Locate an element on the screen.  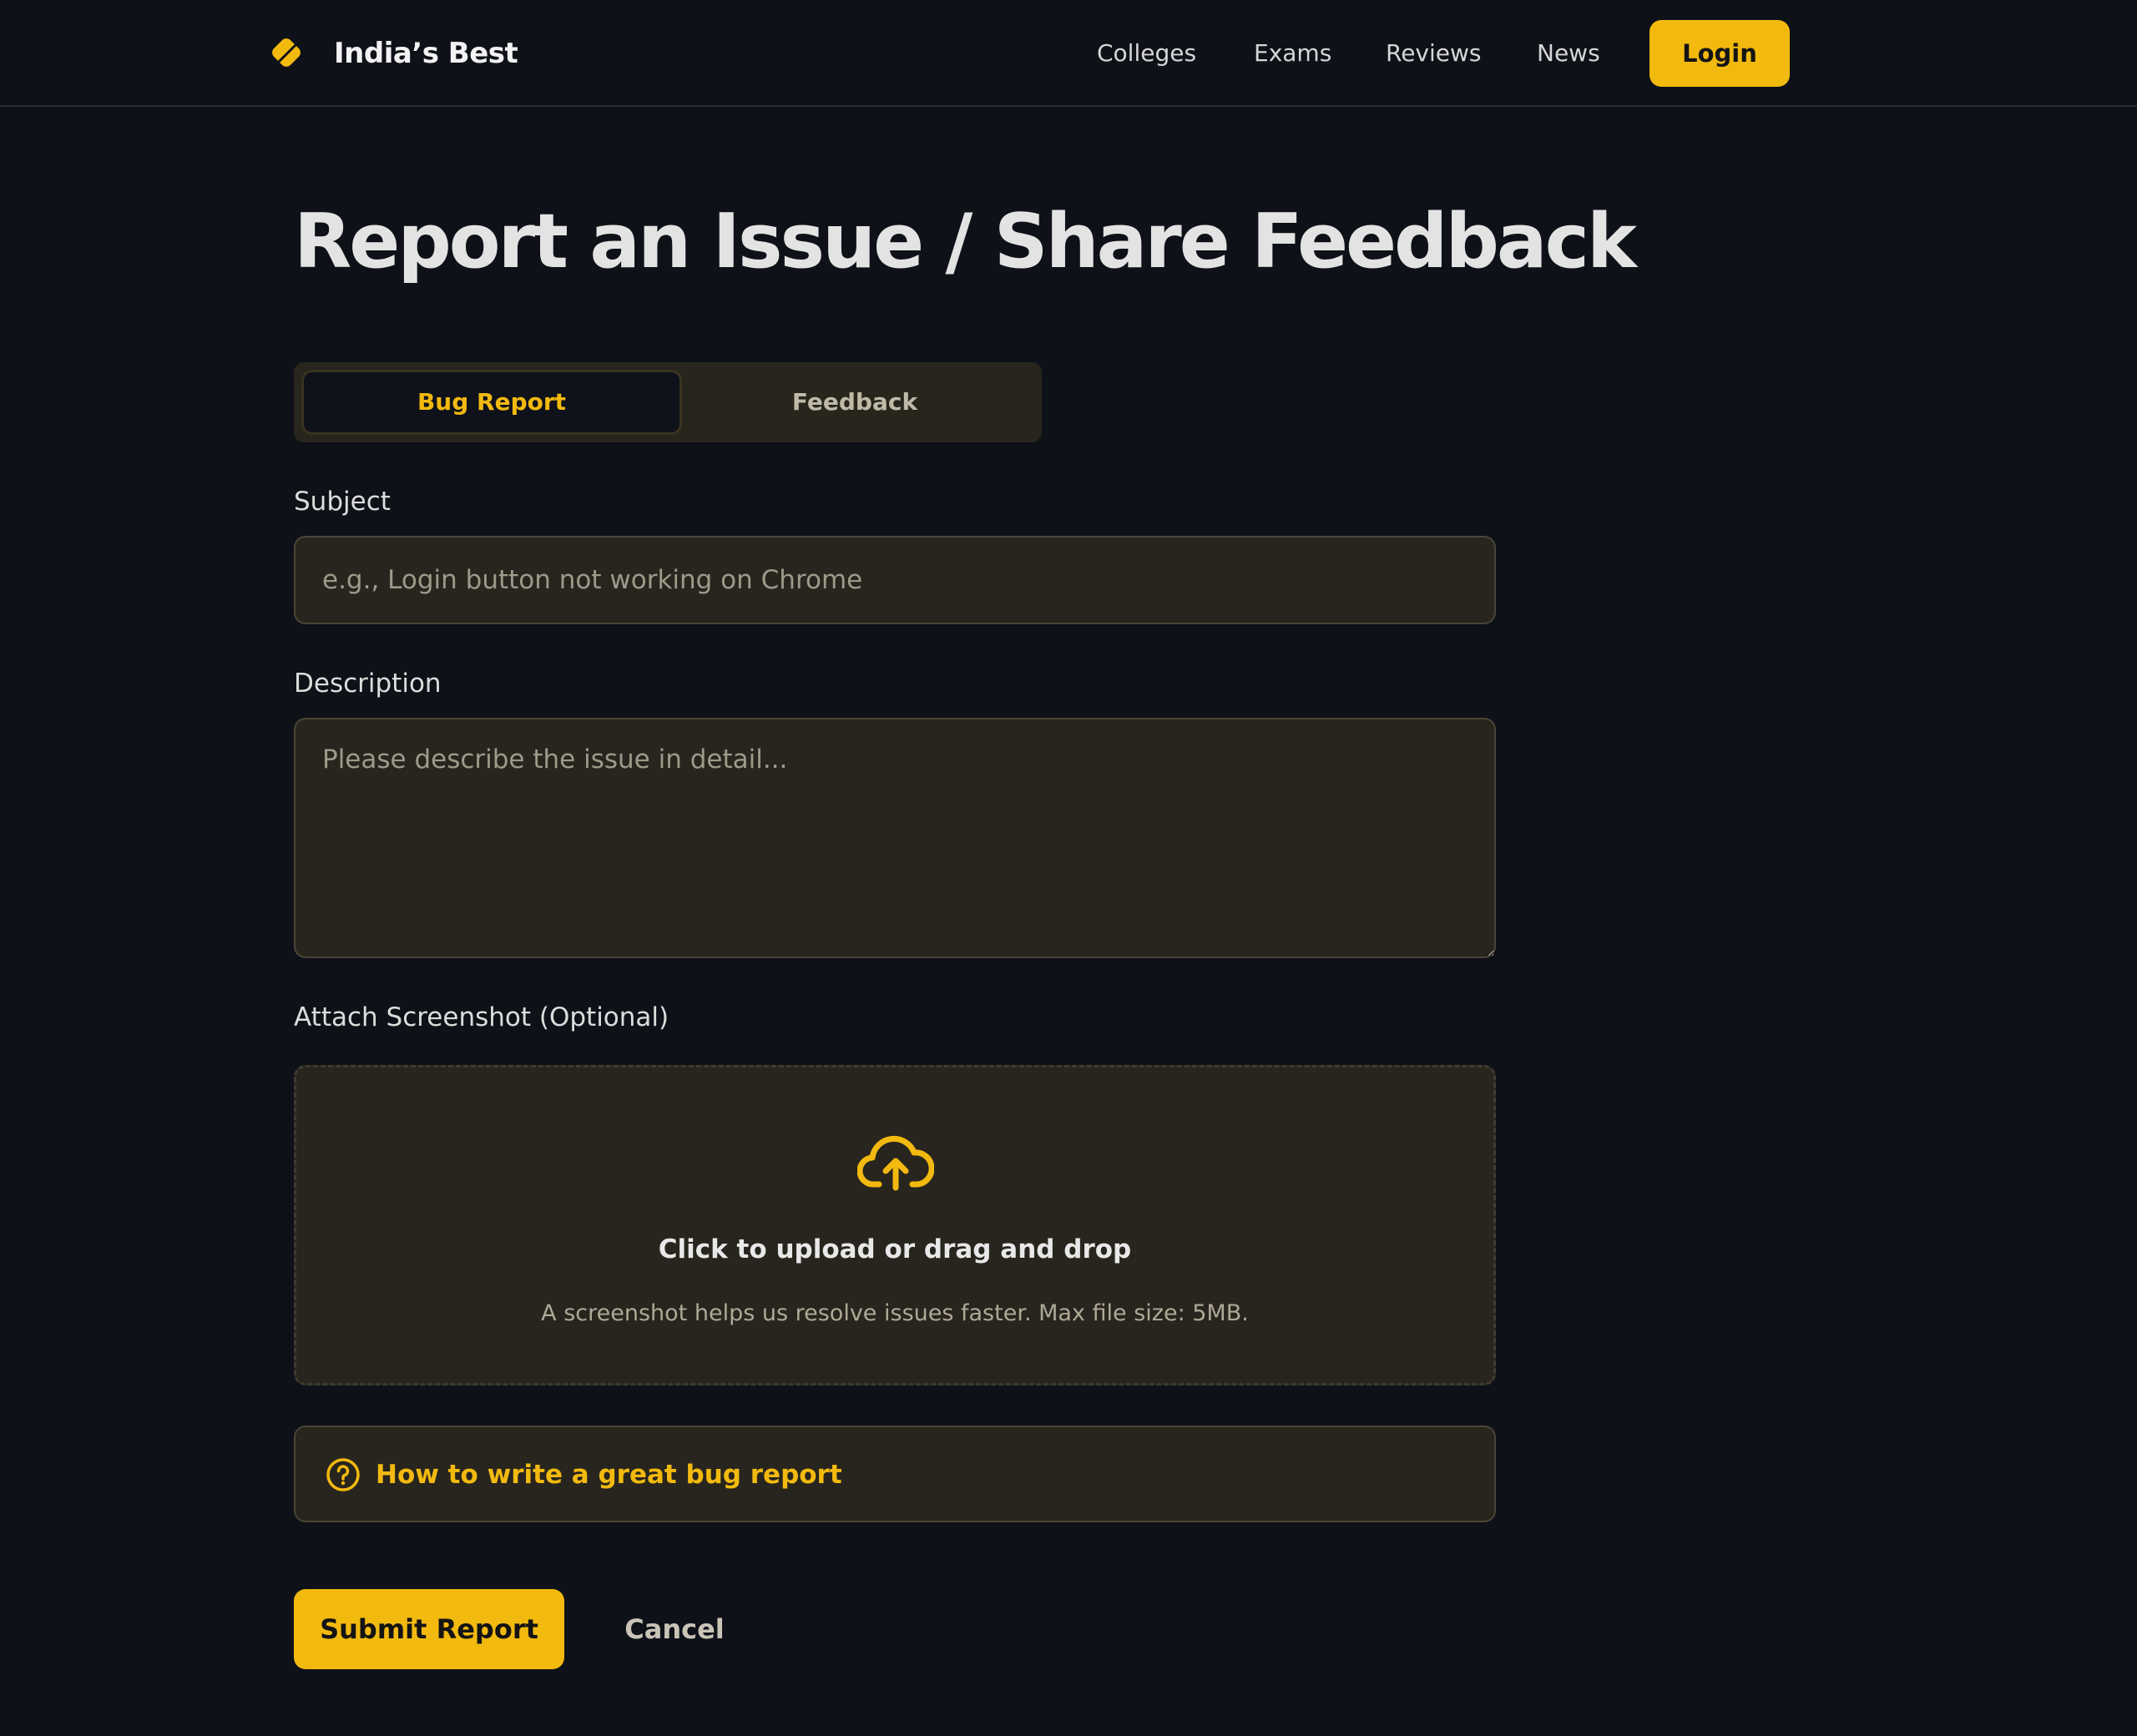
upload-title: Click to upload or drag and drop is located at coordinates (895, 1249).